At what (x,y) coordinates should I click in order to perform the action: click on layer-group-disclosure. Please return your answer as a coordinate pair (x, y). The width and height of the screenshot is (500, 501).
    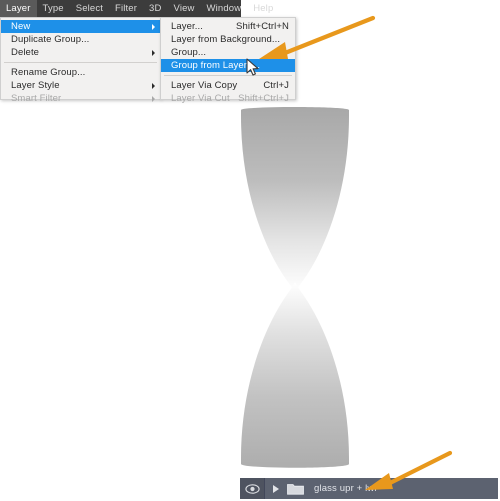
    Looking at the image, I should click on (274, 488).